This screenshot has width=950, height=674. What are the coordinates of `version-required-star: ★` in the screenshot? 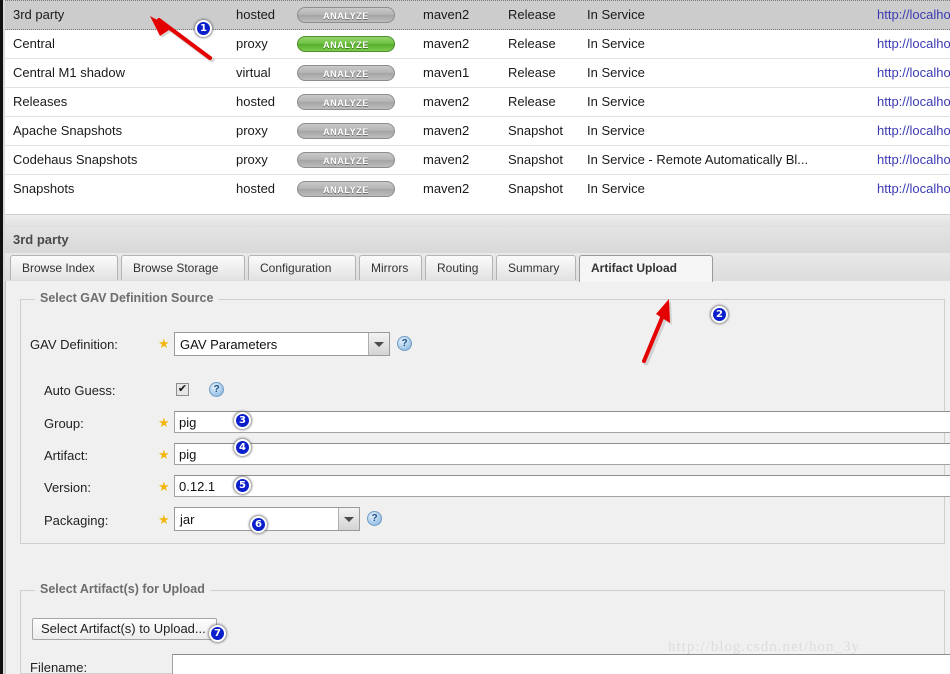 It's located at (164, 486).